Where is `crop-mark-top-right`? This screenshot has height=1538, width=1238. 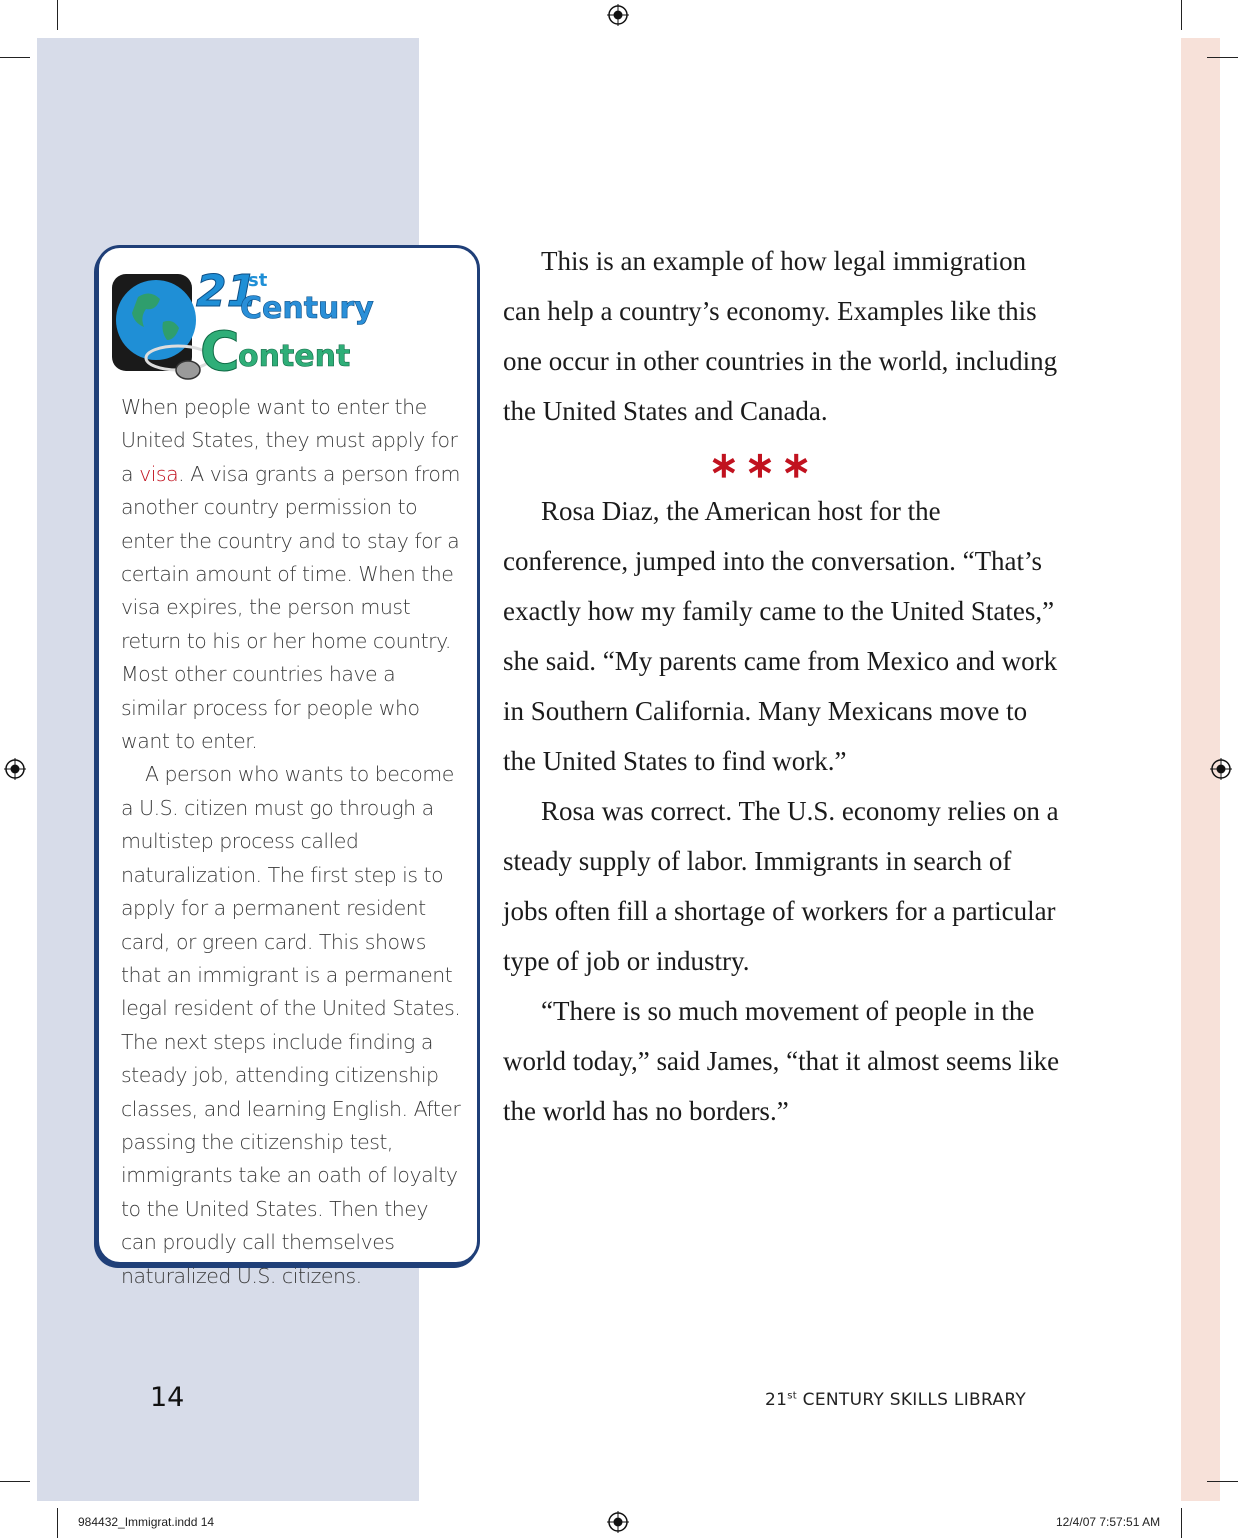 crop-mark-top-right is located at coordinates (1181, 15).